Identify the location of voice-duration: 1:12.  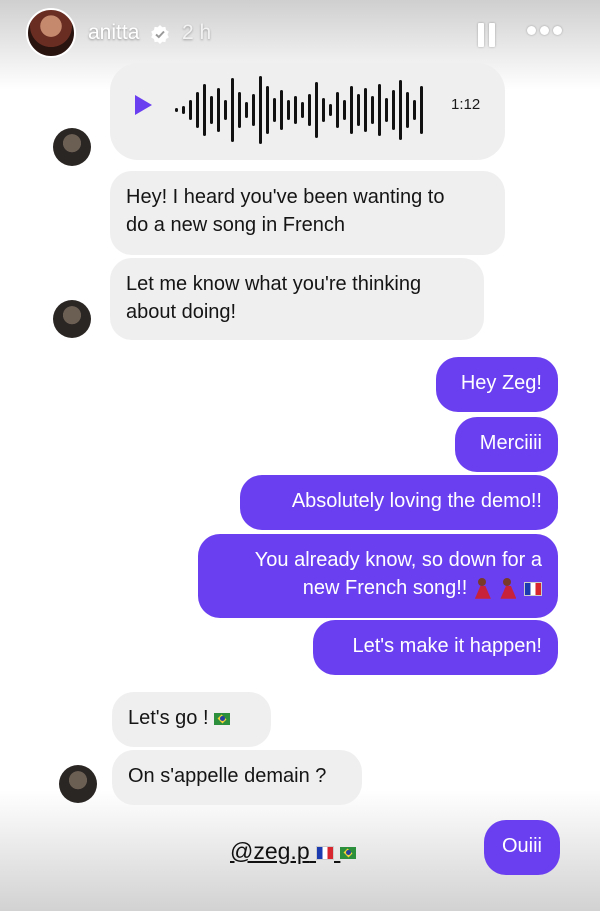
(466, 104).